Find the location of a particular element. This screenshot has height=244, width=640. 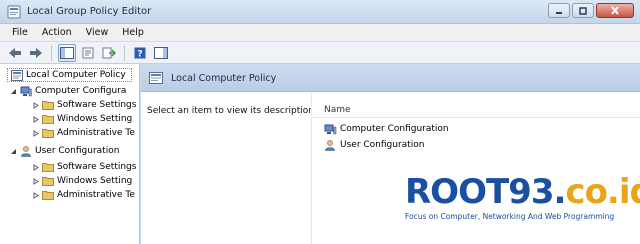

back-arrow-icon is located at coordinates (15, 52).